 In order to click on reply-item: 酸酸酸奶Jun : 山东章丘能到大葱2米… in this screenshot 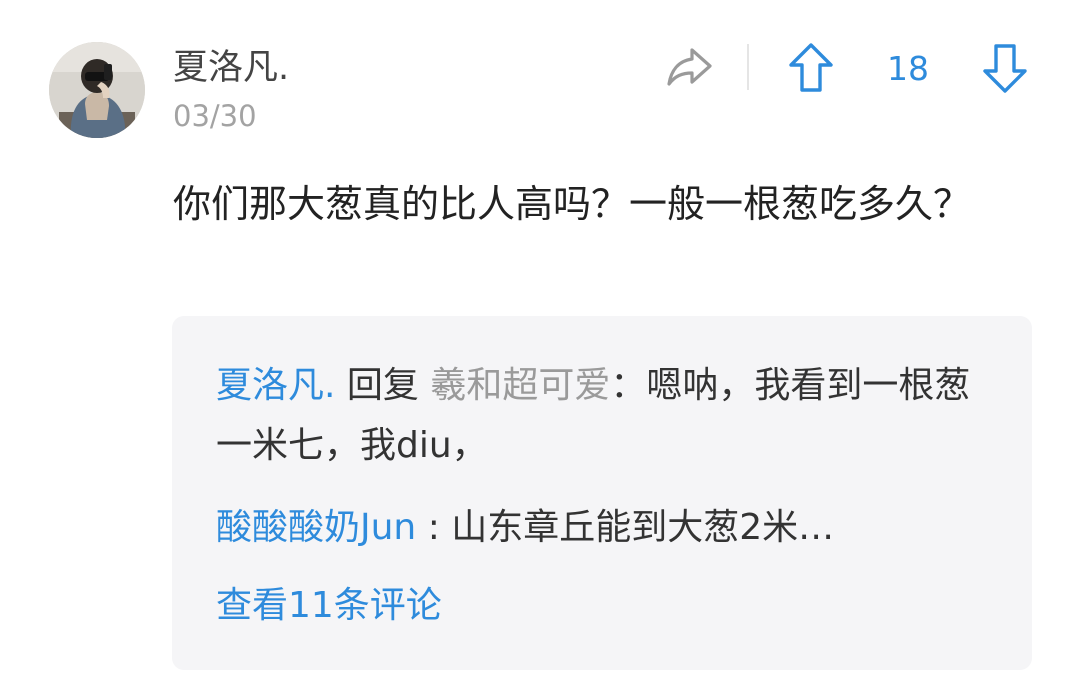, I will do `click(606, 528)`.